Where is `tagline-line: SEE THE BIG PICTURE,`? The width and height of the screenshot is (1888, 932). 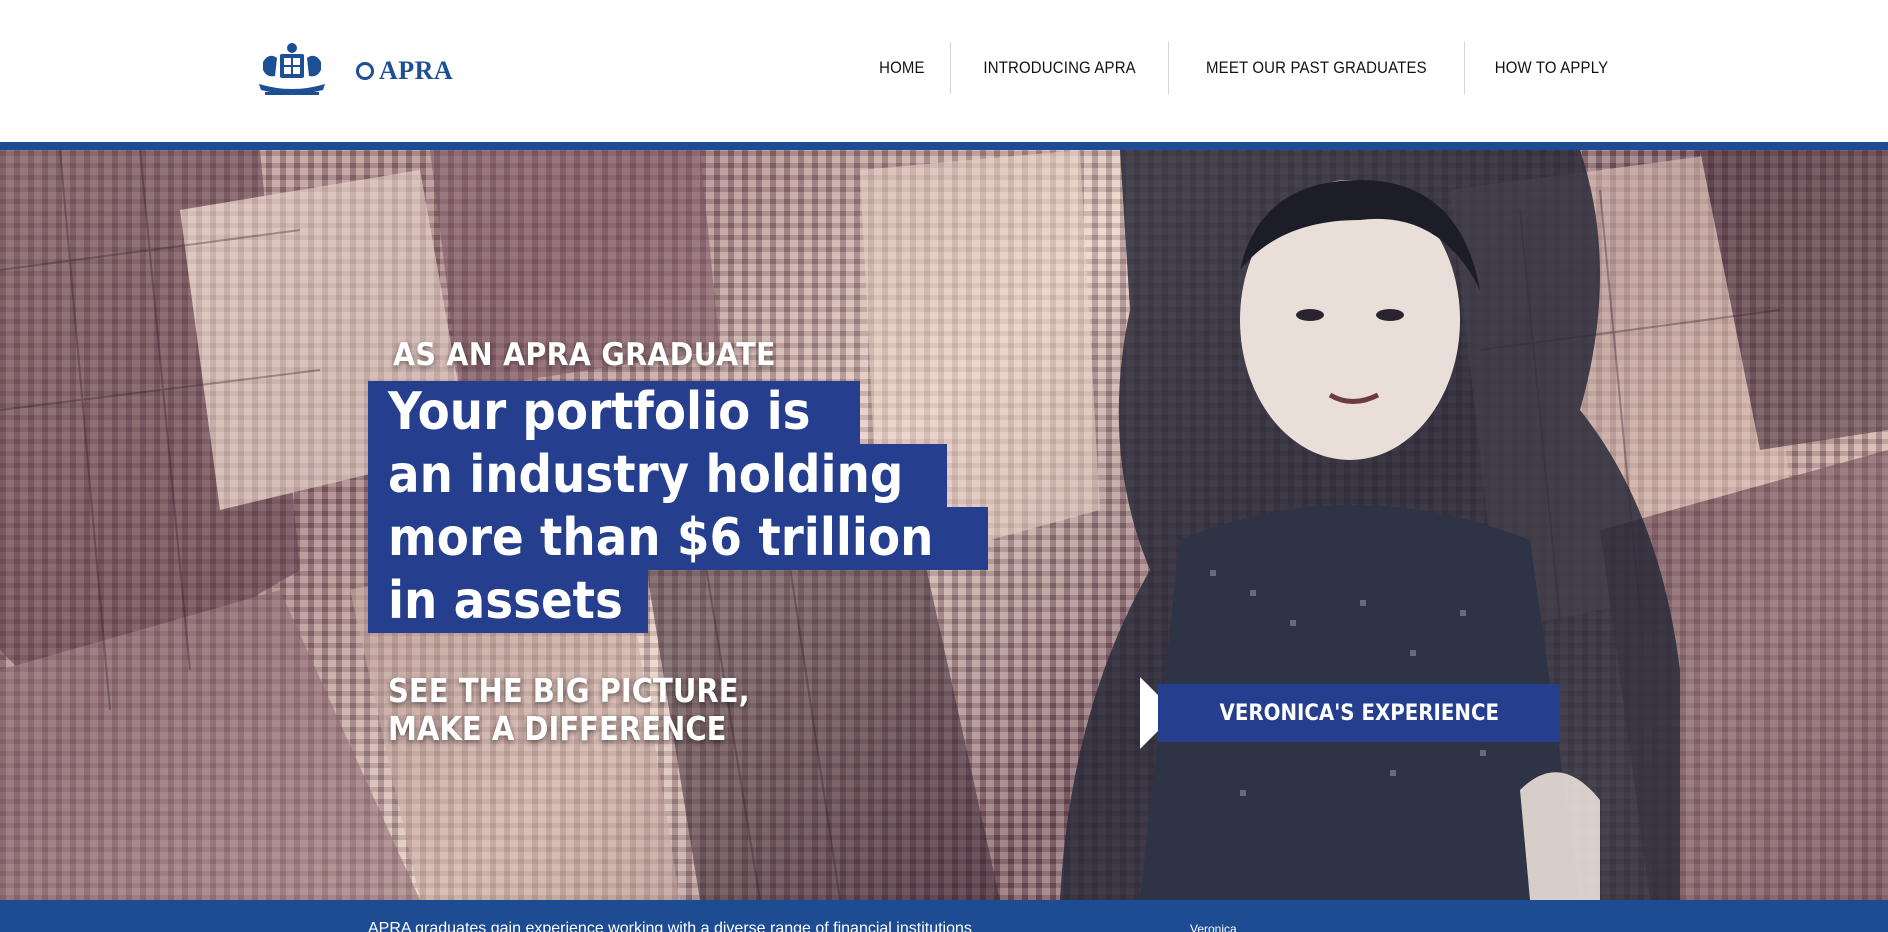 tagline-line: SEE THE BIG PICTURE, is located at coordinates (569, 690).